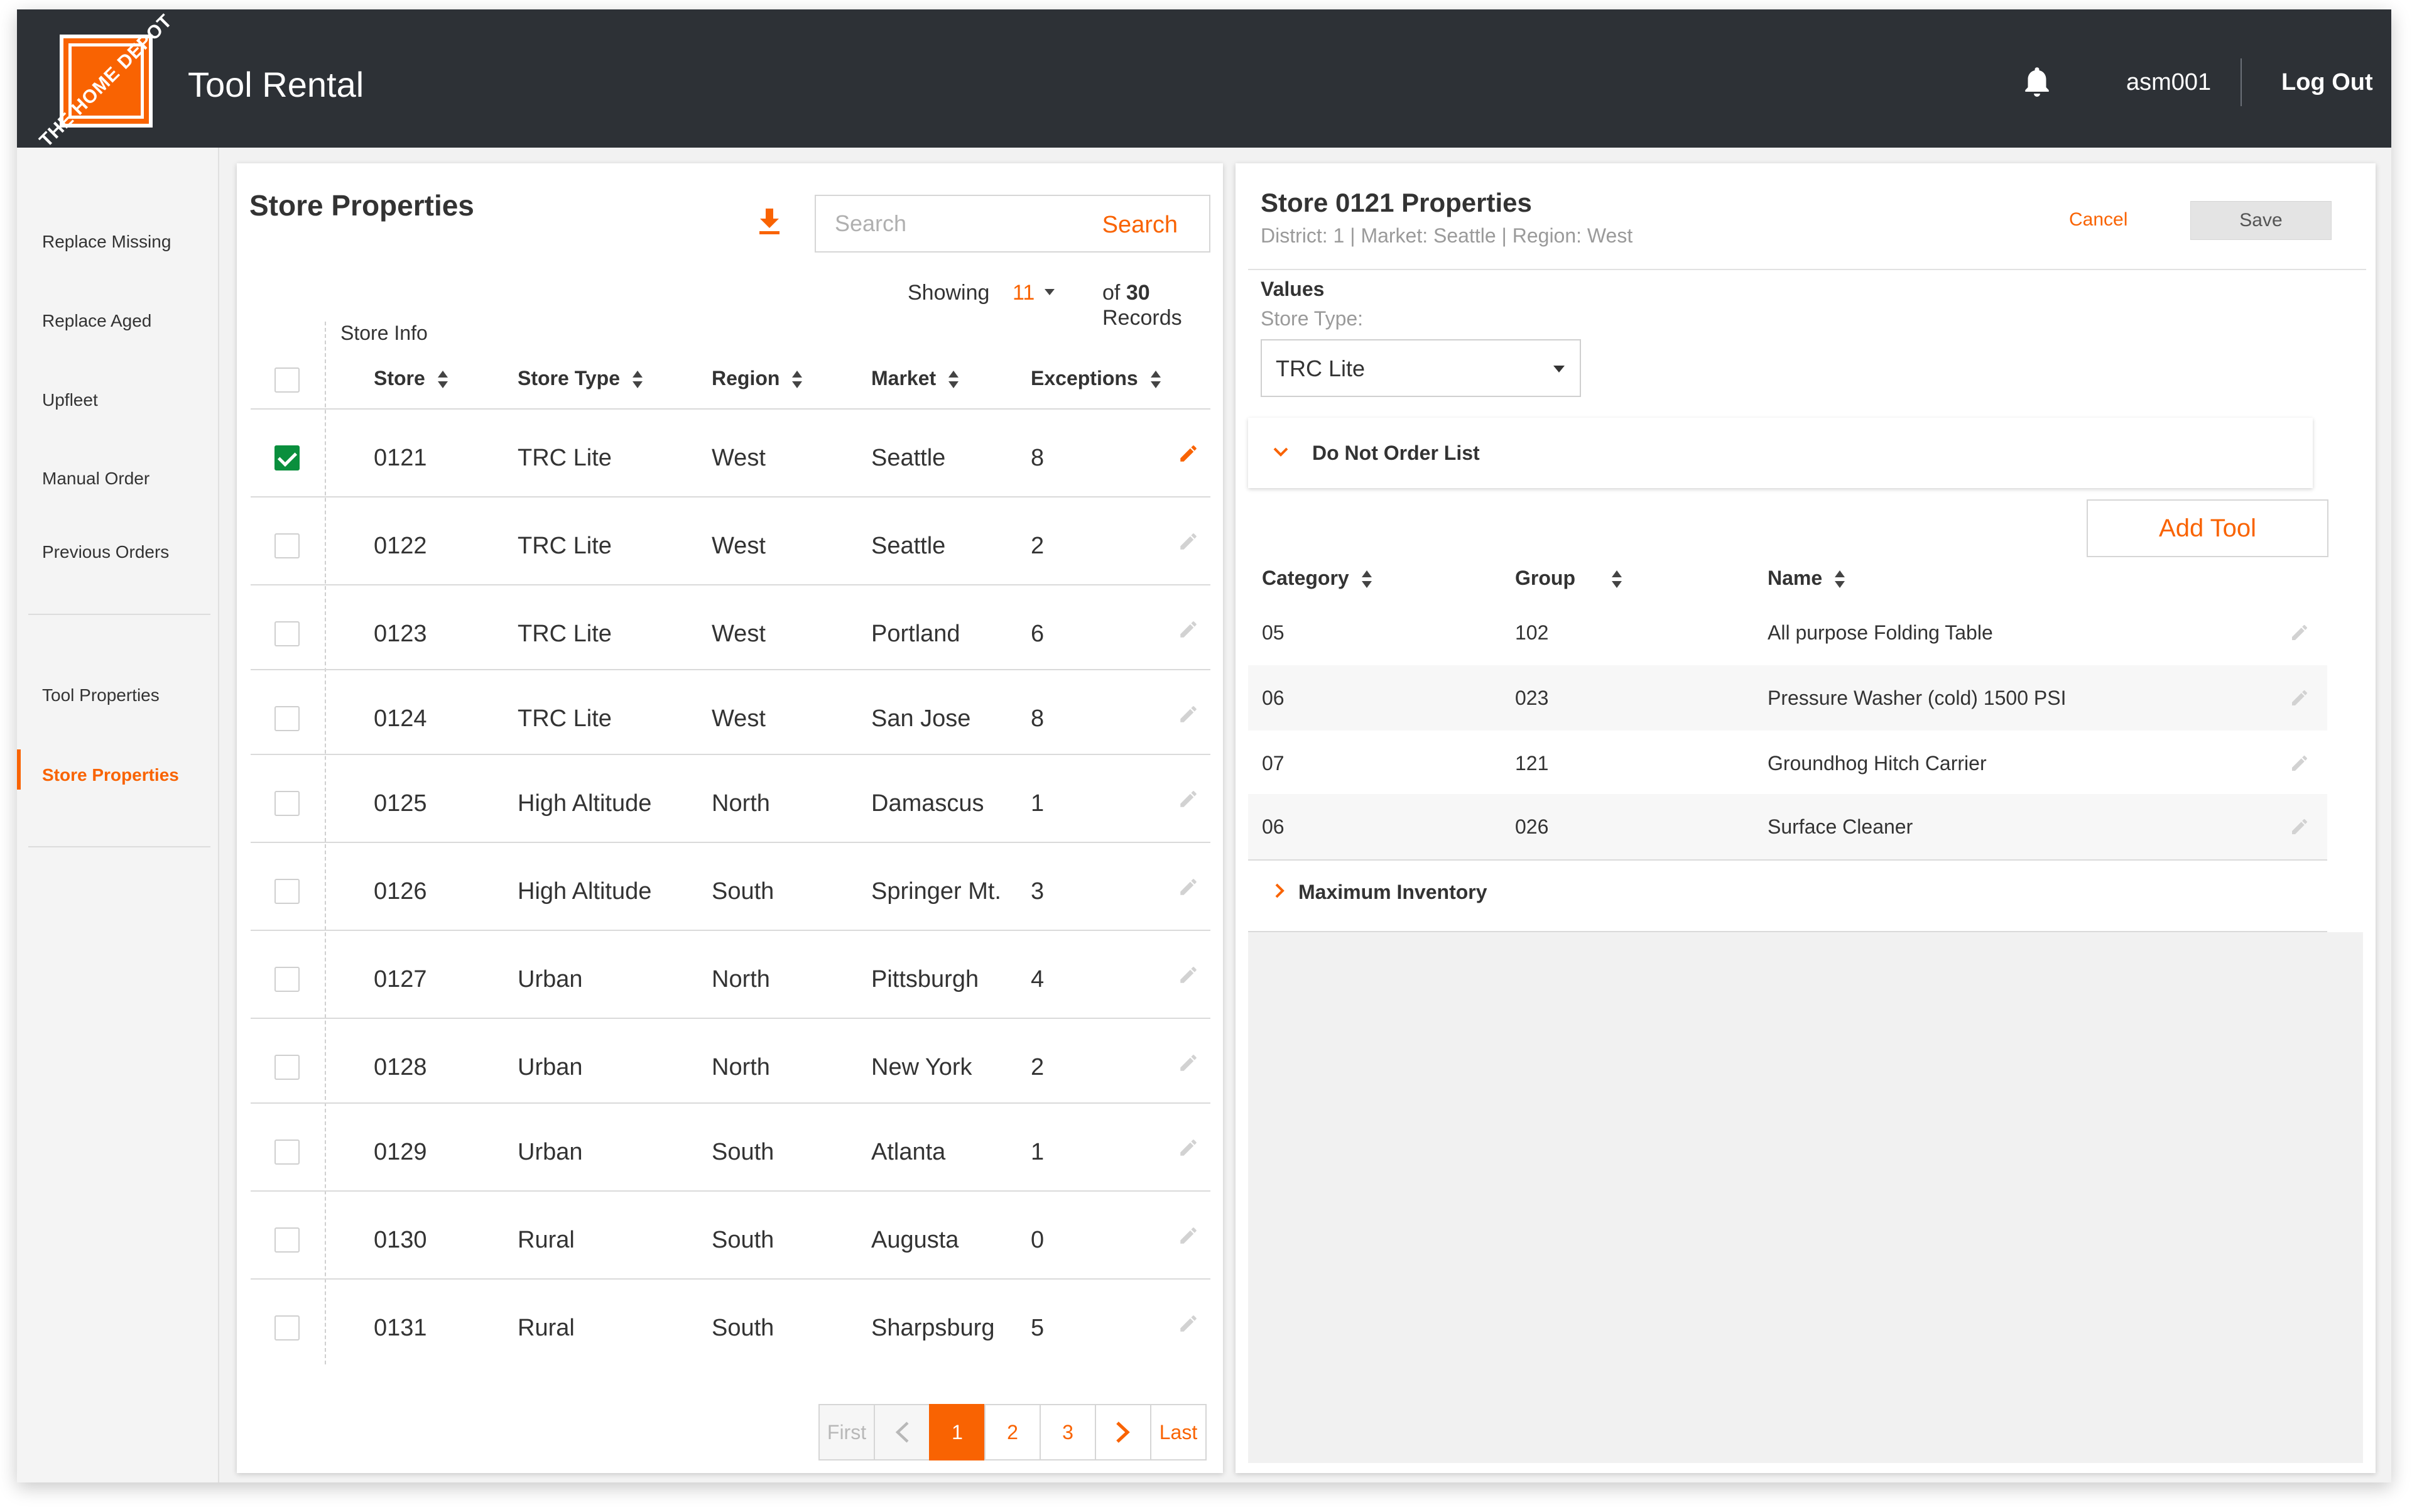  Describe the element at coordinates (1393, 892) in the screenshot. I see `maximum-inventory-accordion: Maximum Inventory` at that location.